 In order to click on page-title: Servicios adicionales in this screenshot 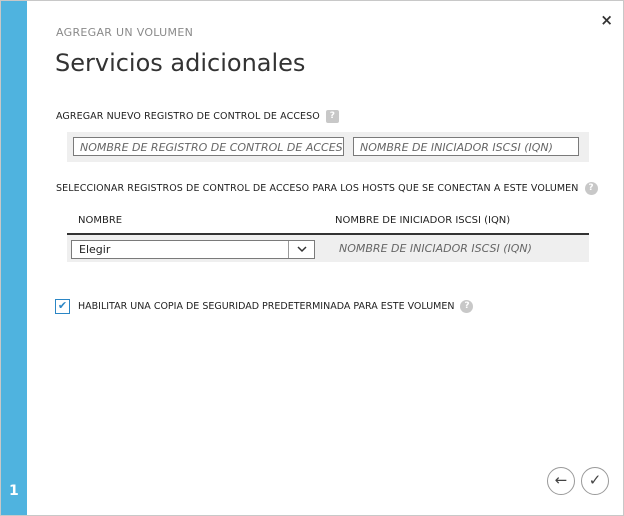, I will do `click(180, 63)`.